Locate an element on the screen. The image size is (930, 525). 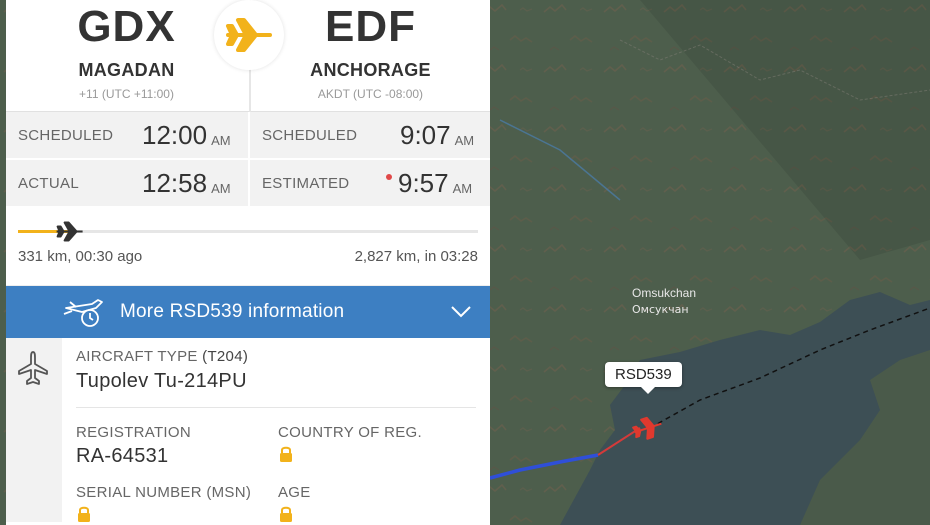
route-plane-badge is located at coordinates (249, 35).